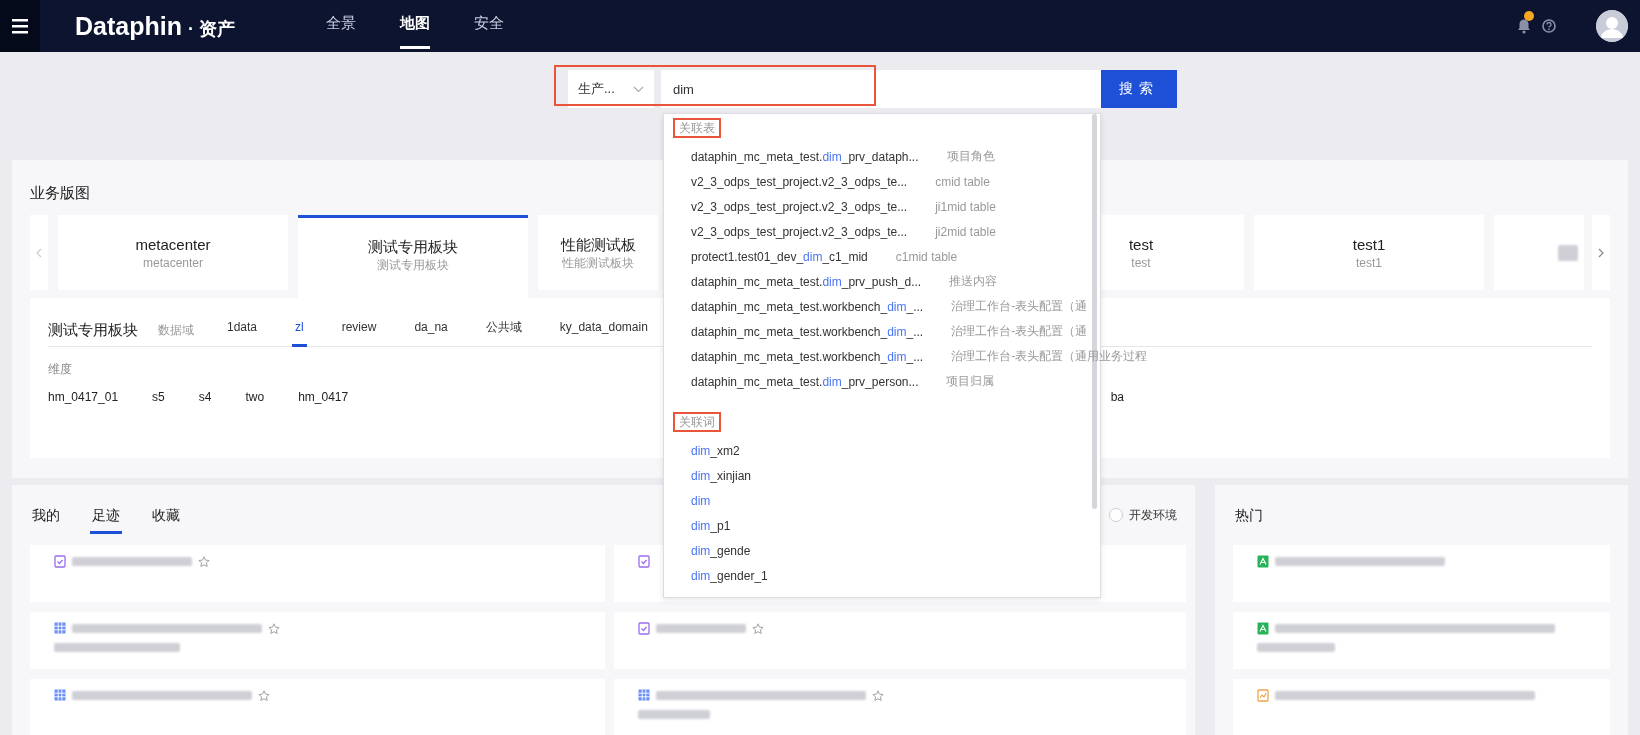  Describe the element at coordinates (1143, 515) in the screenshot. I see `radio-button: 开发环境` at that location.